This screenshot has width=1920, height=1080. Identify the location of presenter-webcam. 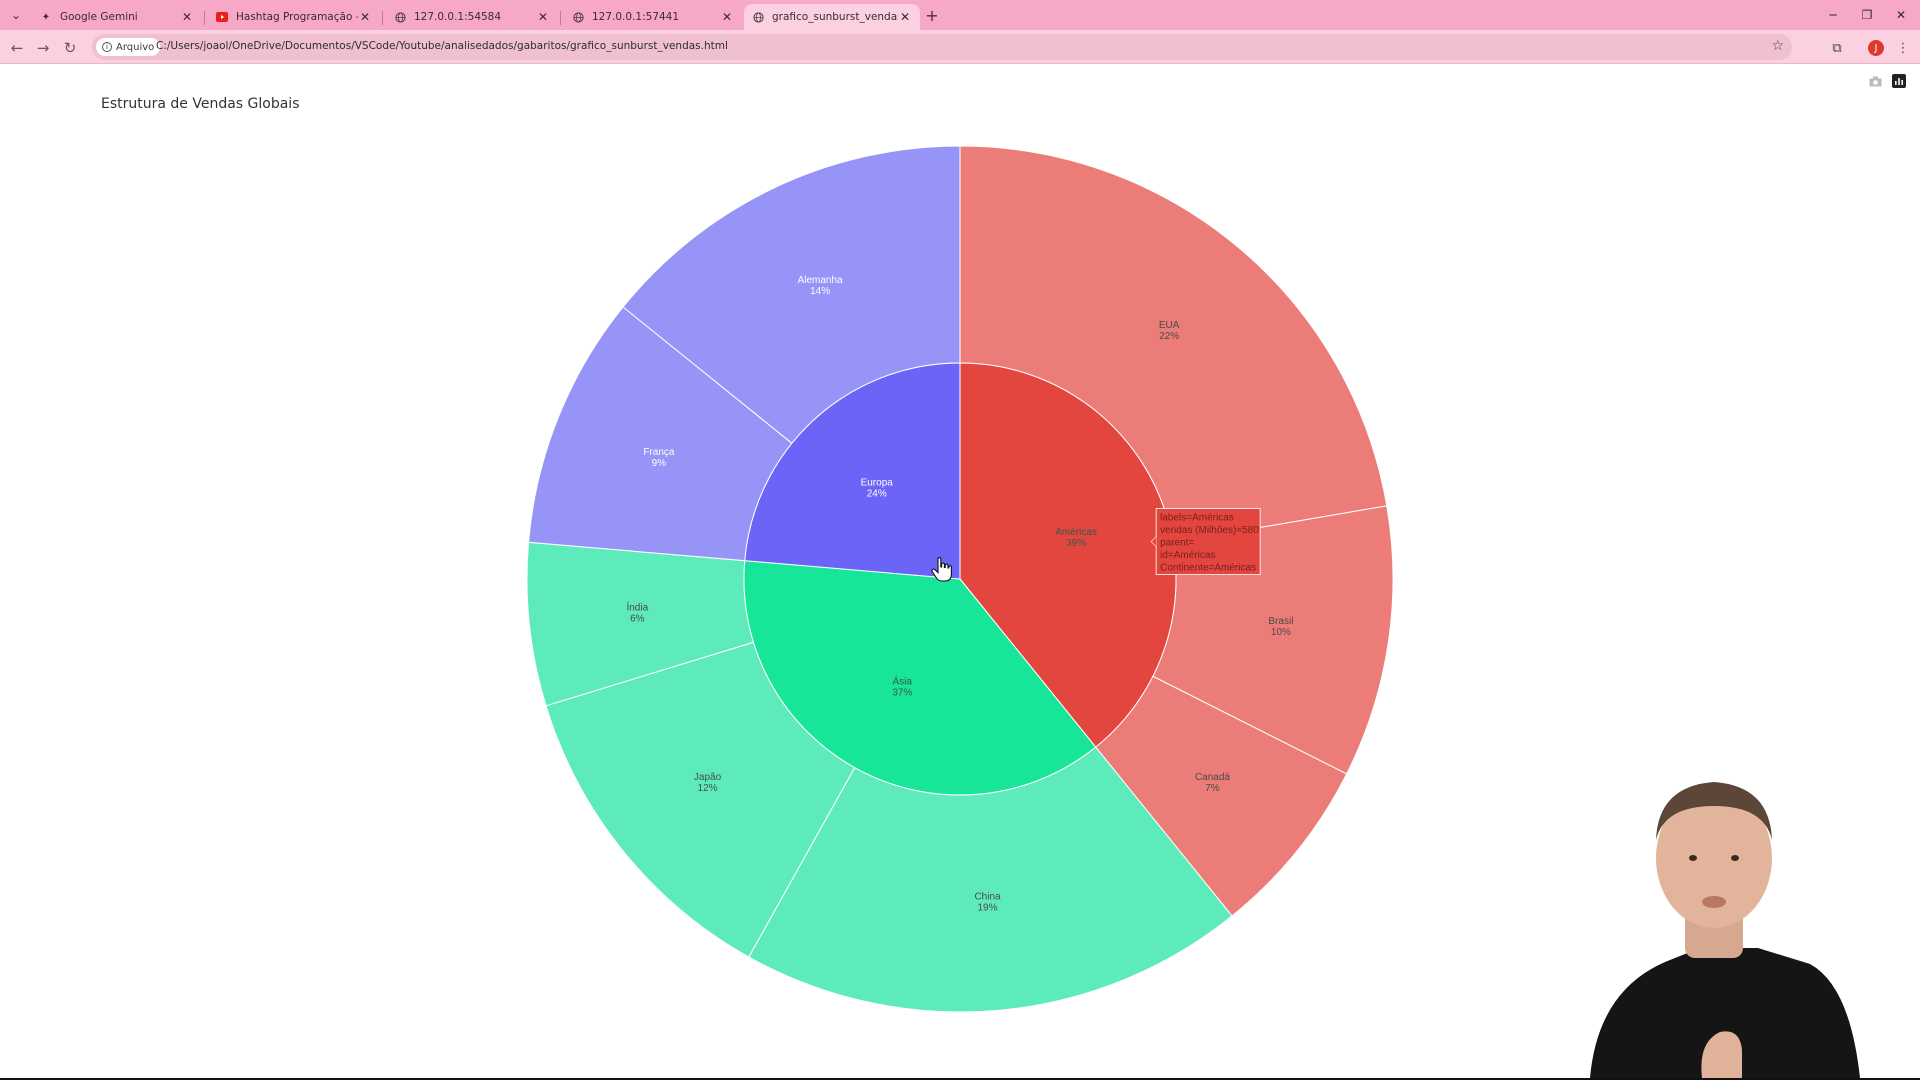
(1725, 930).